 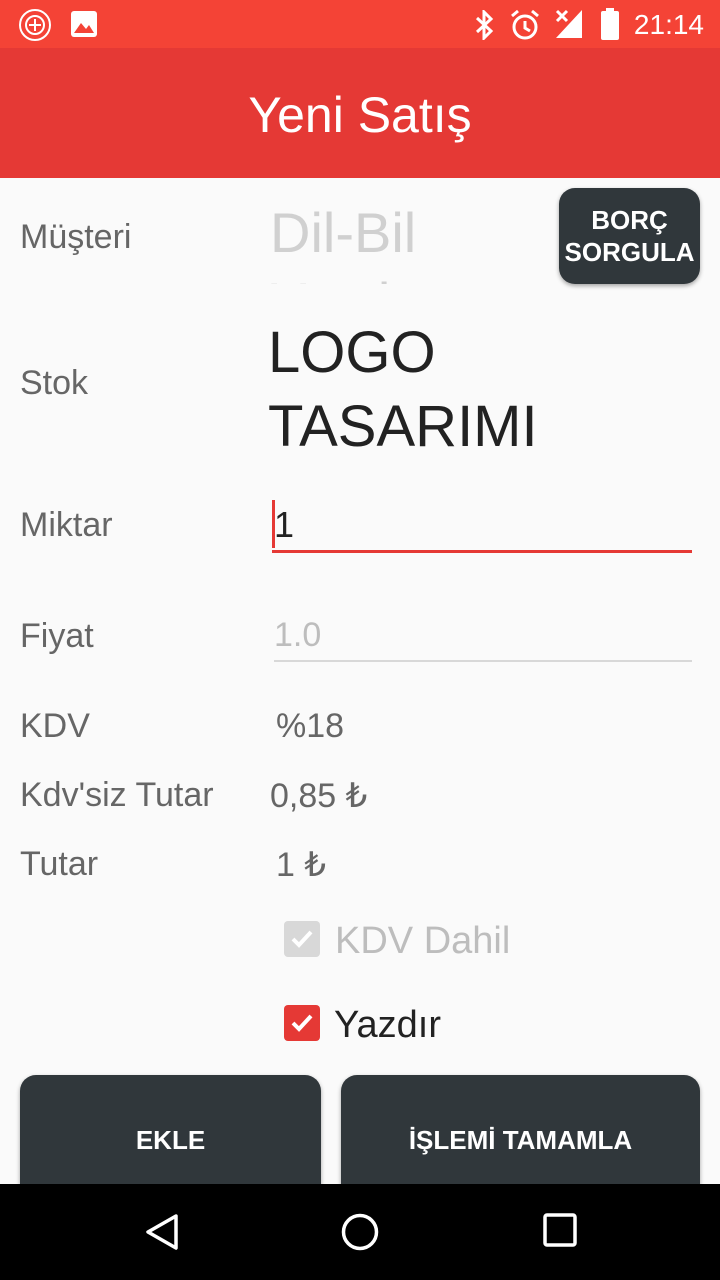 I want to click on total-value: 1 ₺, so click(x=301, y=865).